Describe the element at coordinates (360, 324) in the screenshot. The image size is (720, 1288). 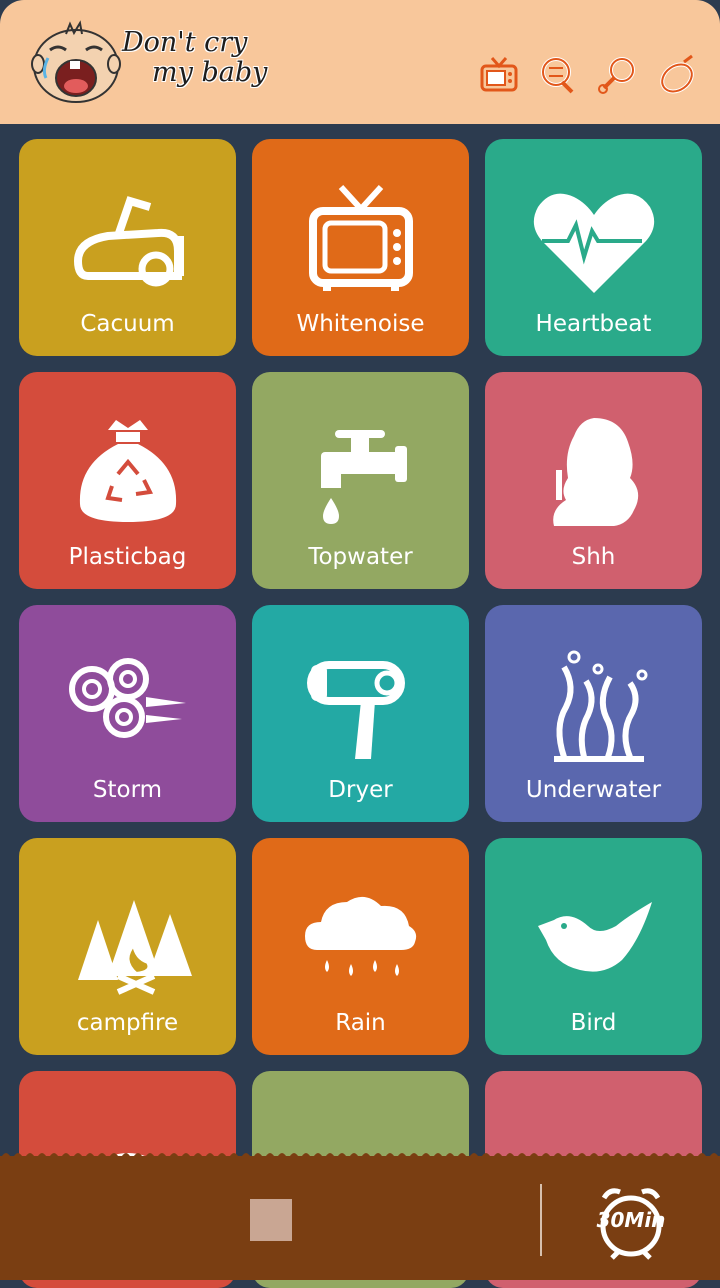
I see `tile-label: Whitenoise` at that location.